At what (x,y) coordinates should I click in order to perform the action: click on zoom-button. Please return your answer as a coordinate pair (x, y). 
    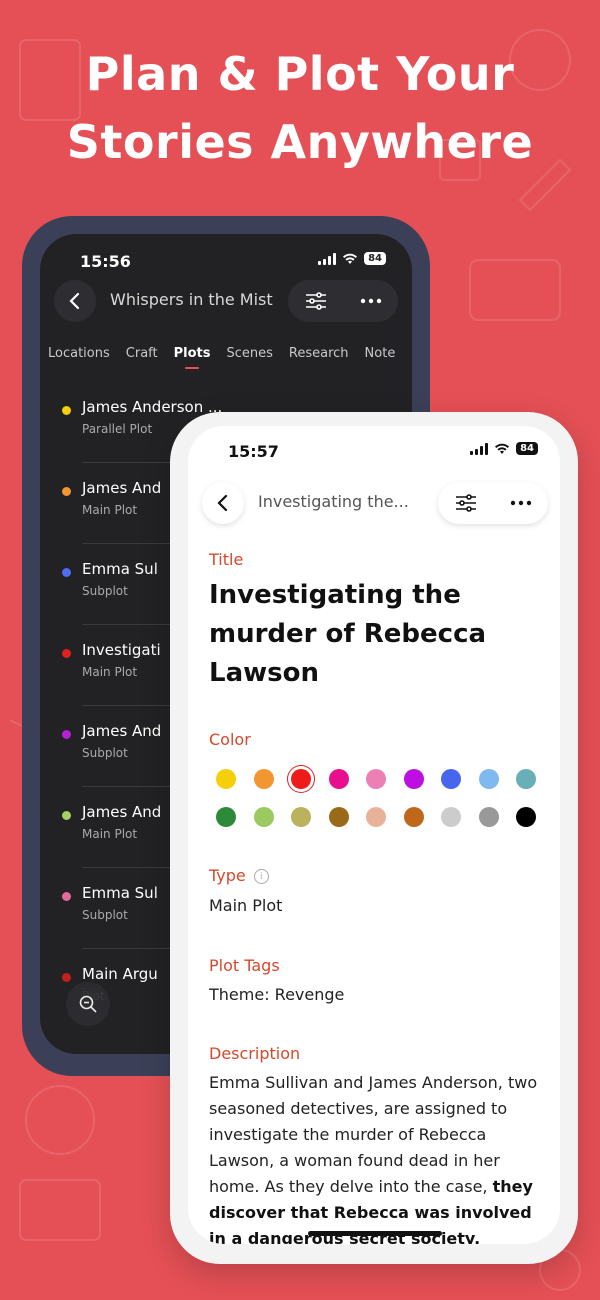
    Looking at the image, I should click on (88, 1004).